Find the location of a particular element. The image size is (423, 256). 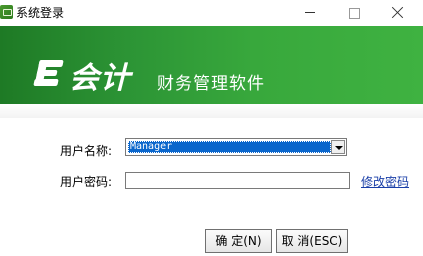

minimize-icon is located at coordinates (310, 12).